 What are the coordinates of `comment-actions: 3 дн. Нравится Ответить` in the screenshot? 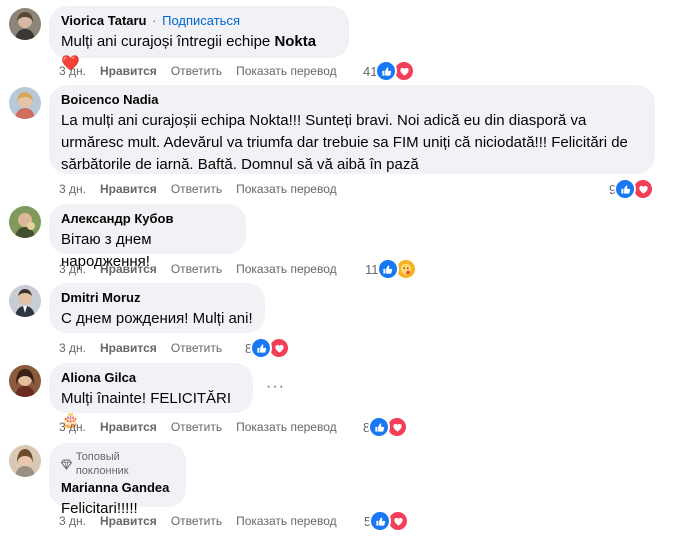 It's located at (147, 348).